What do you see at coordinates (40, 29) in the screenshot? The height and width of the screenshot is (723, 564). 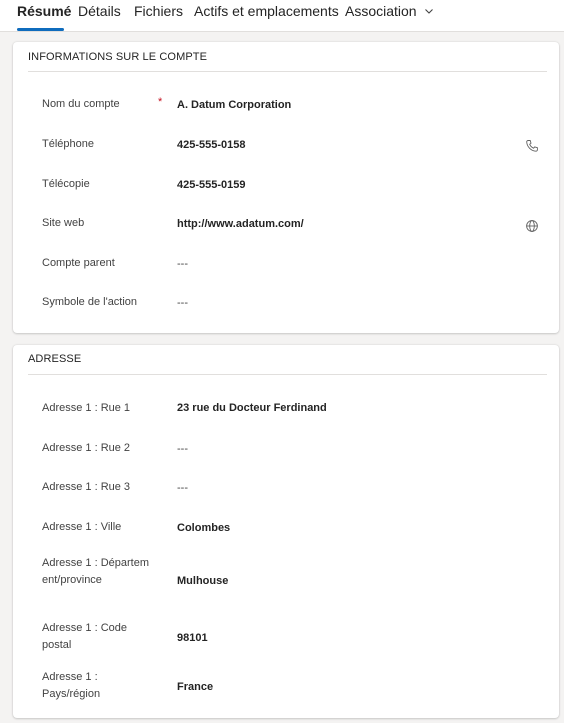 I see `active-tab-indicator` at bounding box center [40, 29].